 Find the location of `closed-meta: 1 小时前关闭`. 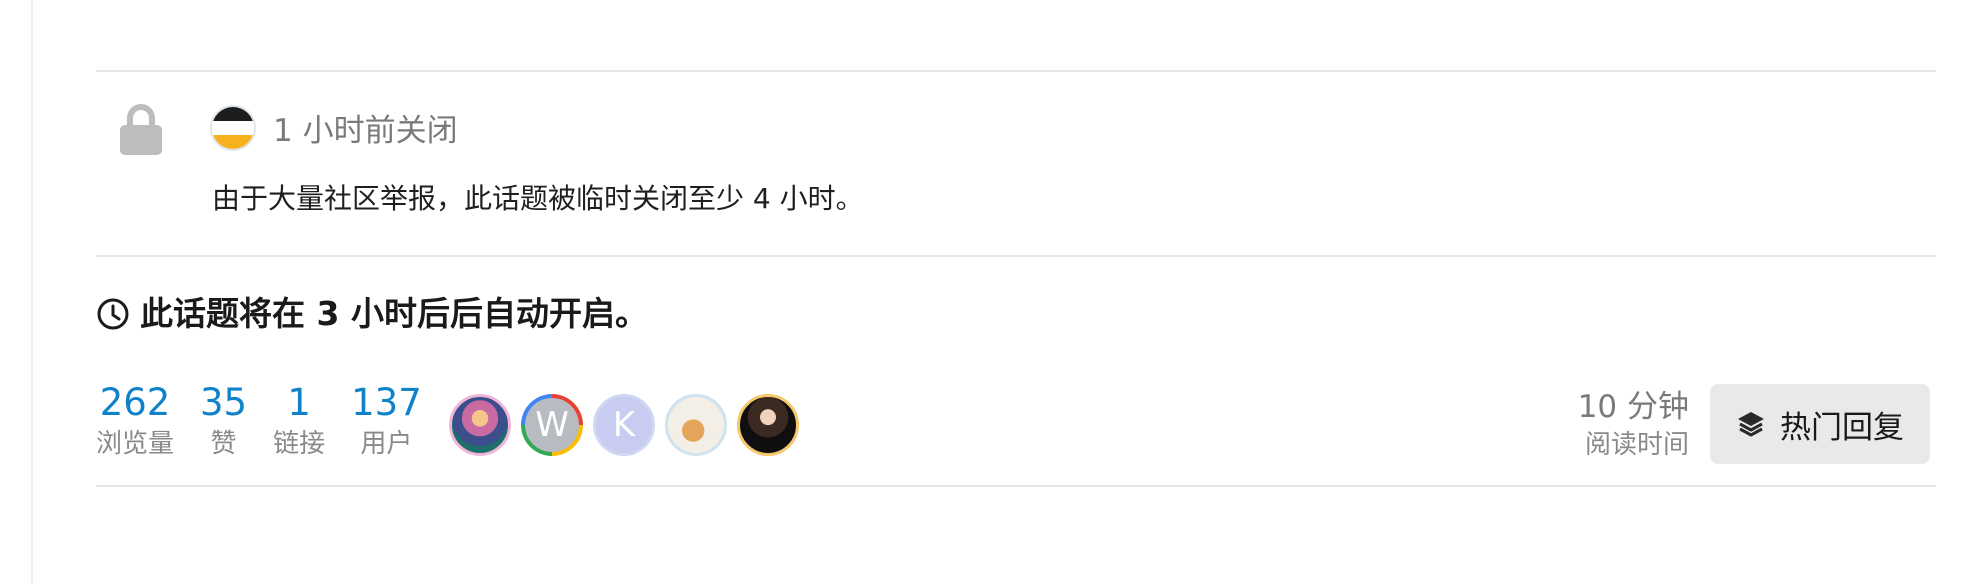

closed-meta: 1 小时前关闭 is located at coordinates (365, 131).